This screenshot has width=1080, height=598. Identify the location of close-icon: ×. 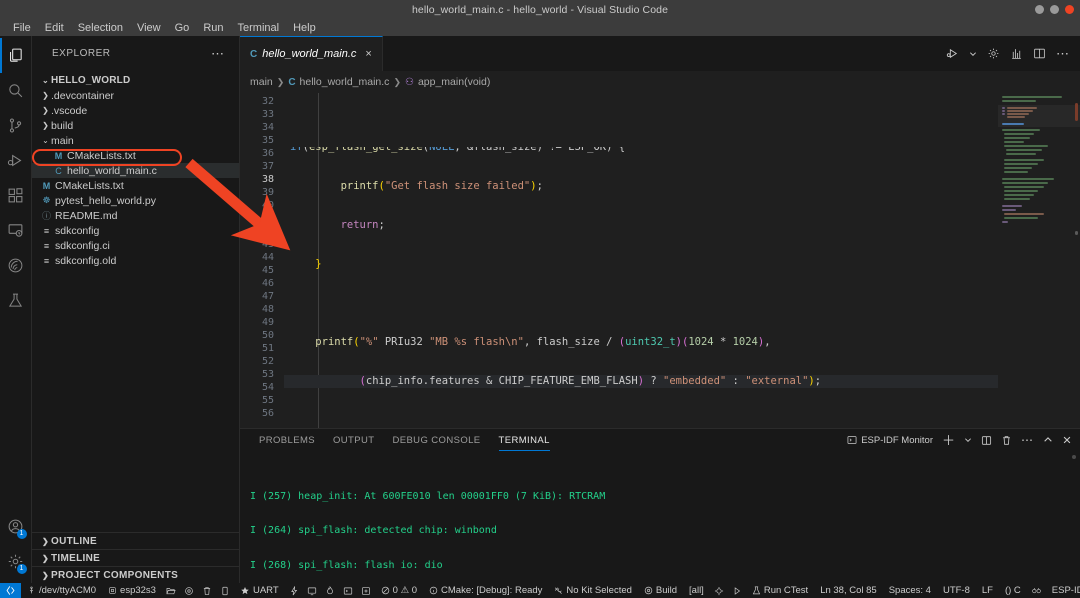
(368, 54).